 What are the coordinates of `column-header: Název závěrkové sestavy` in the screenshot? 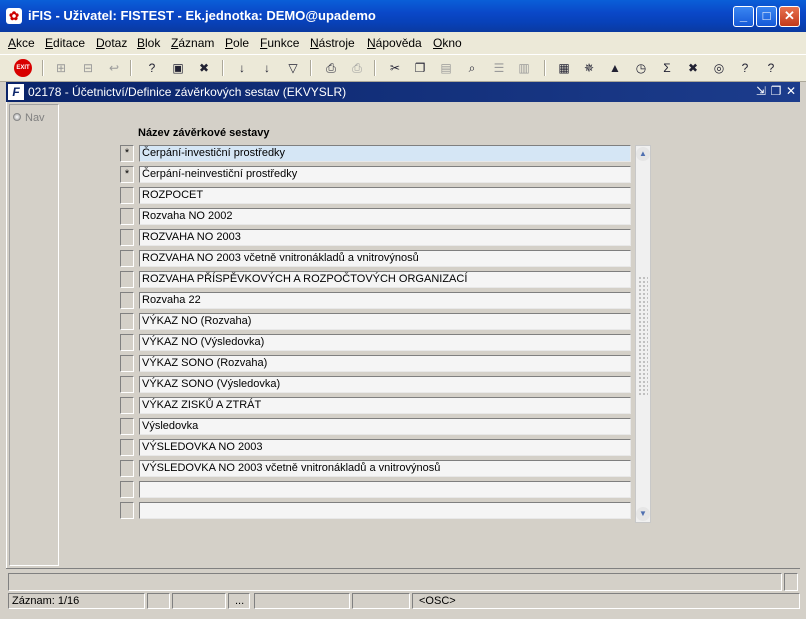 It's located at (204, 133).